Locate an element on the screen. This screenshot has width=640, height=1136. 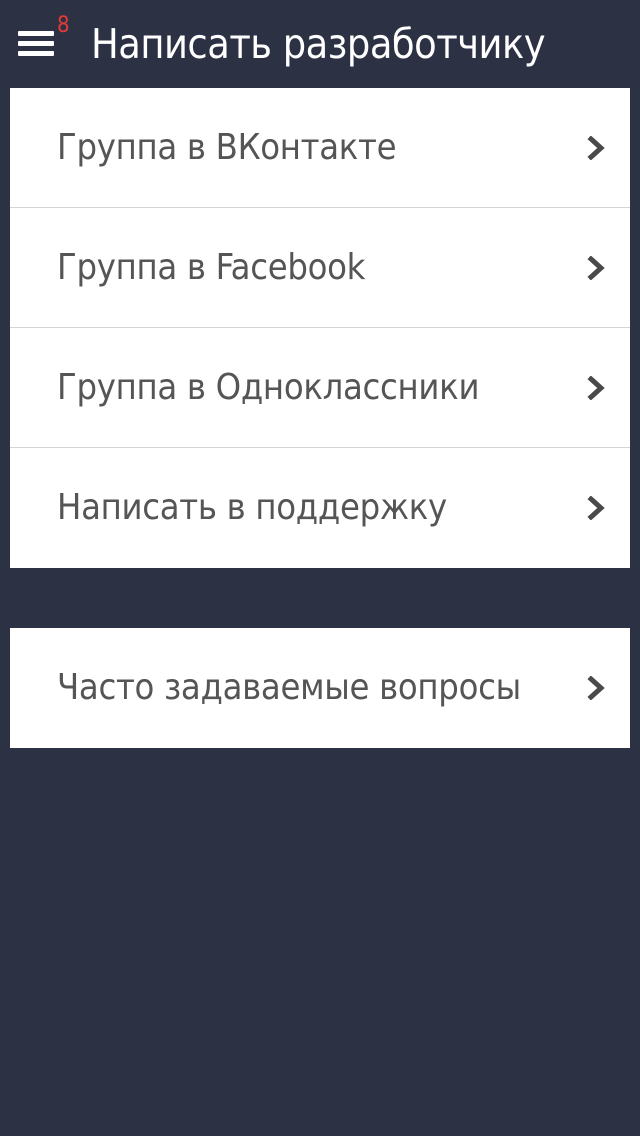
list-item-label: Группа в Facebook is located at coordinates (211, 267).